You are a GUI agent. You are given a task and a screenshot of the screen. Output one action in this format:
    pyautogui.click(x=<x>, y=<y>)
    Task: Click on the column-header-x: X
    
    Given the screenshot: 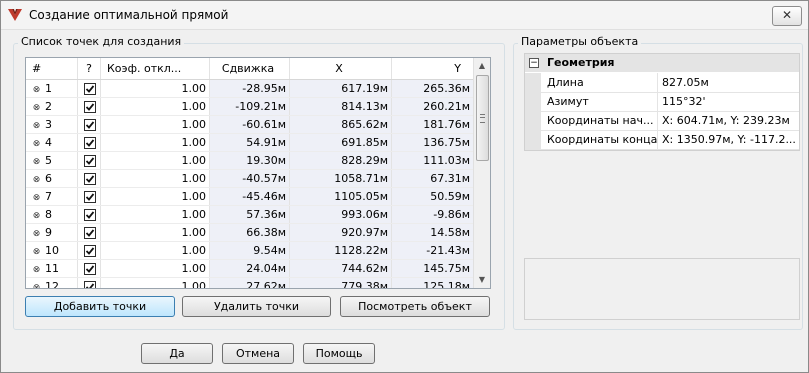 What is the action you would take?
    pyautogui.click(x=341, y=68)
    